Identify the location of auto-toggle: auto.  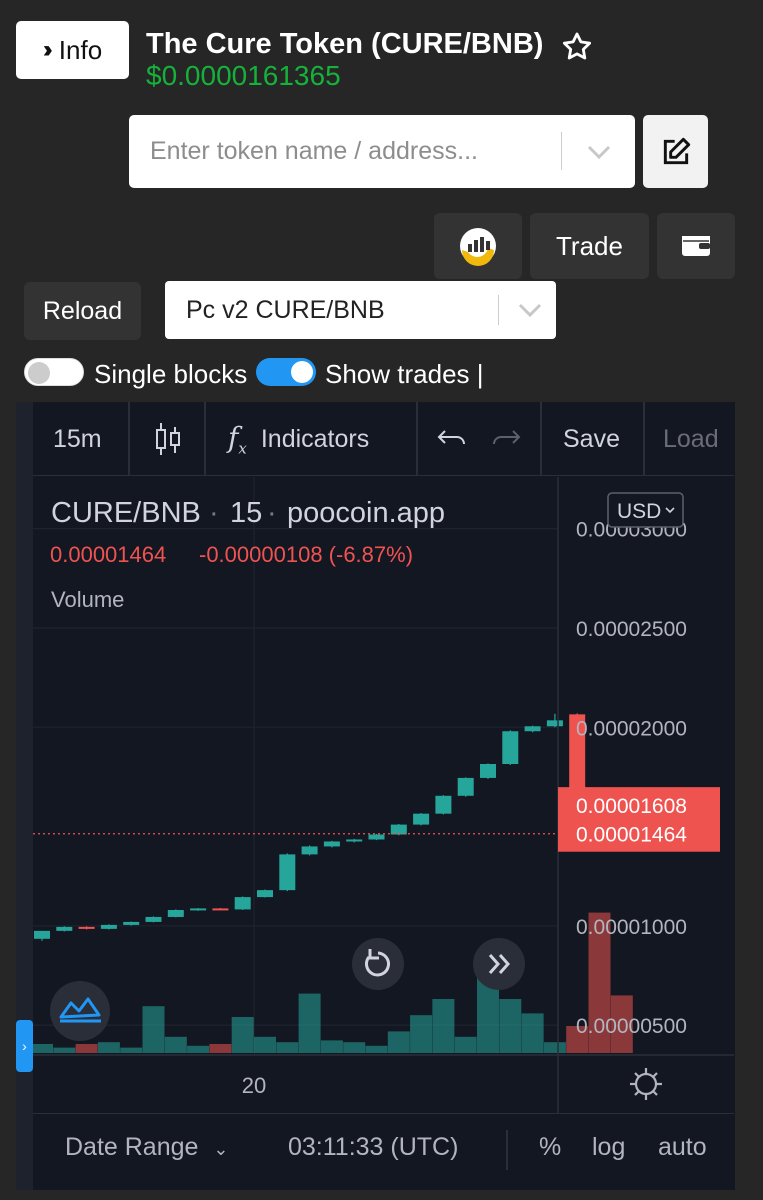
(682, 1147).